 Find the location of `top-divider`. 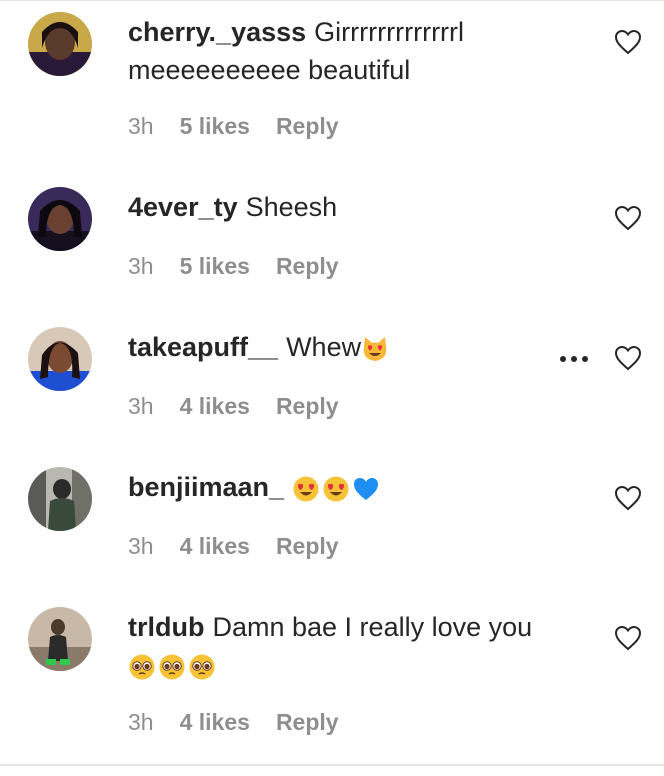

top-divider is located at coordinates (332, 0).